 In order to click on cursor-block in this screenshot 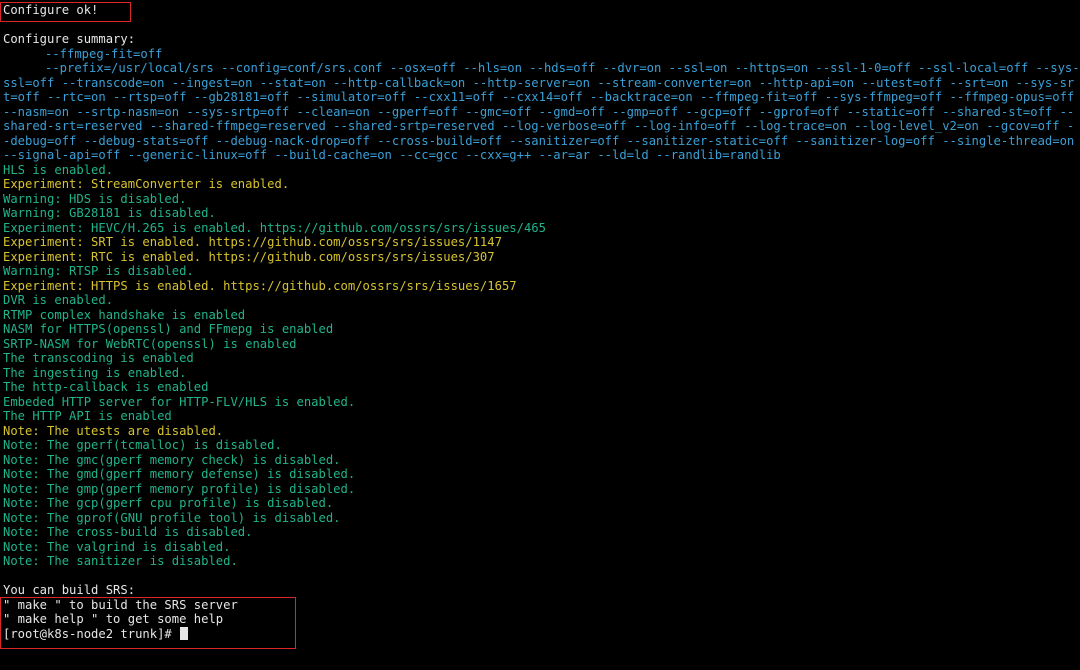, I will do `click(184, 633)`.